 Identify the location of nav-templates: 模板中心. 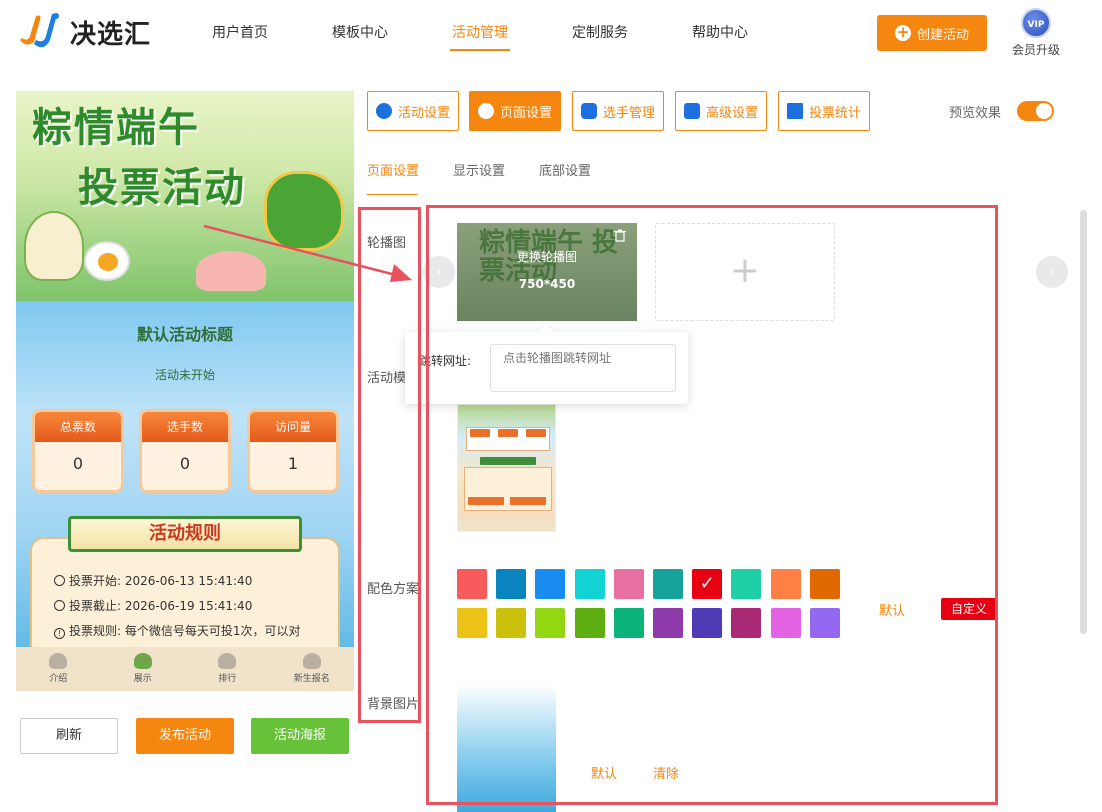
(360, 33).